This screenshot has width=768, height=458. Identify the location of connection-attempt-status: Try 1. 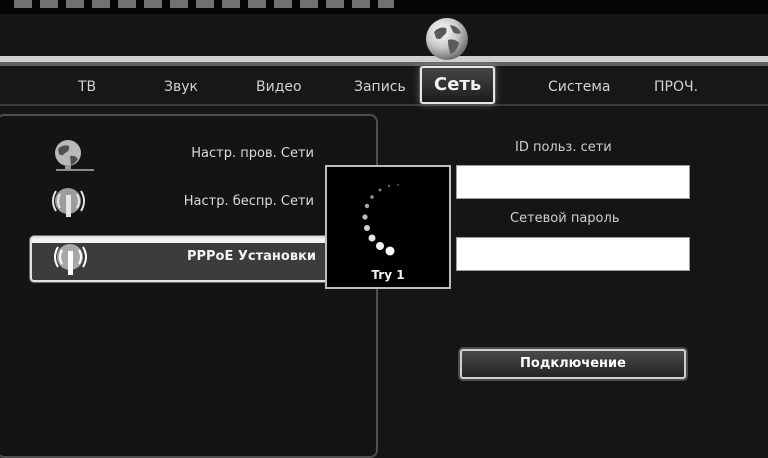
(388, 275).